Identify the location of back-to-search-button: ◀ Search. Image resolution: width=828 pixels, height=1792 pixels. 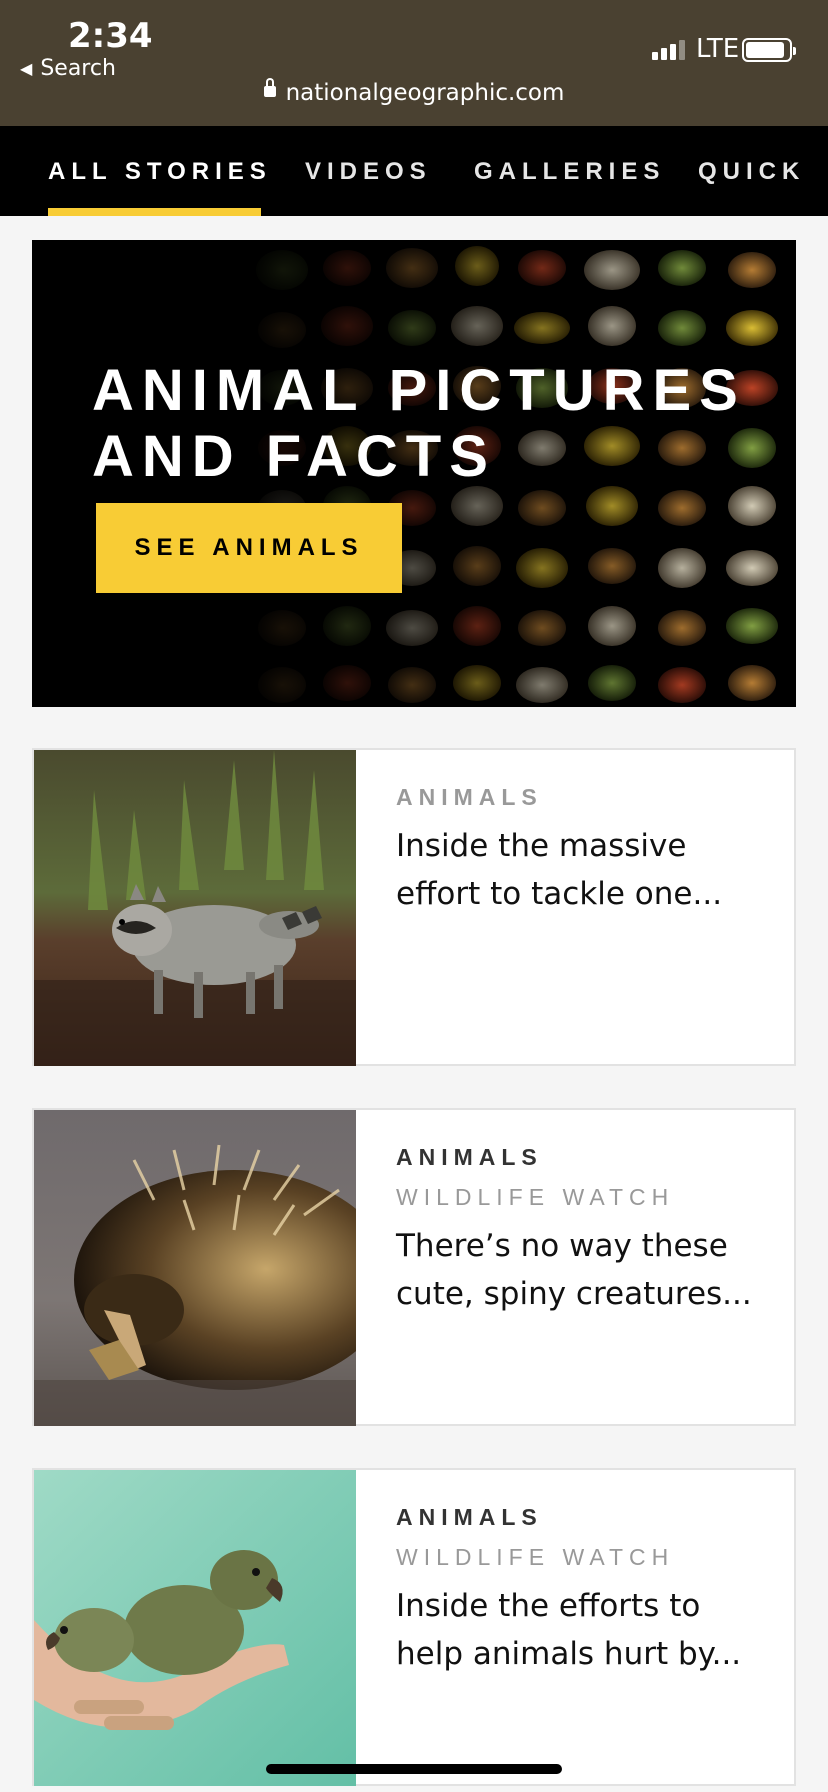
(68, 68).